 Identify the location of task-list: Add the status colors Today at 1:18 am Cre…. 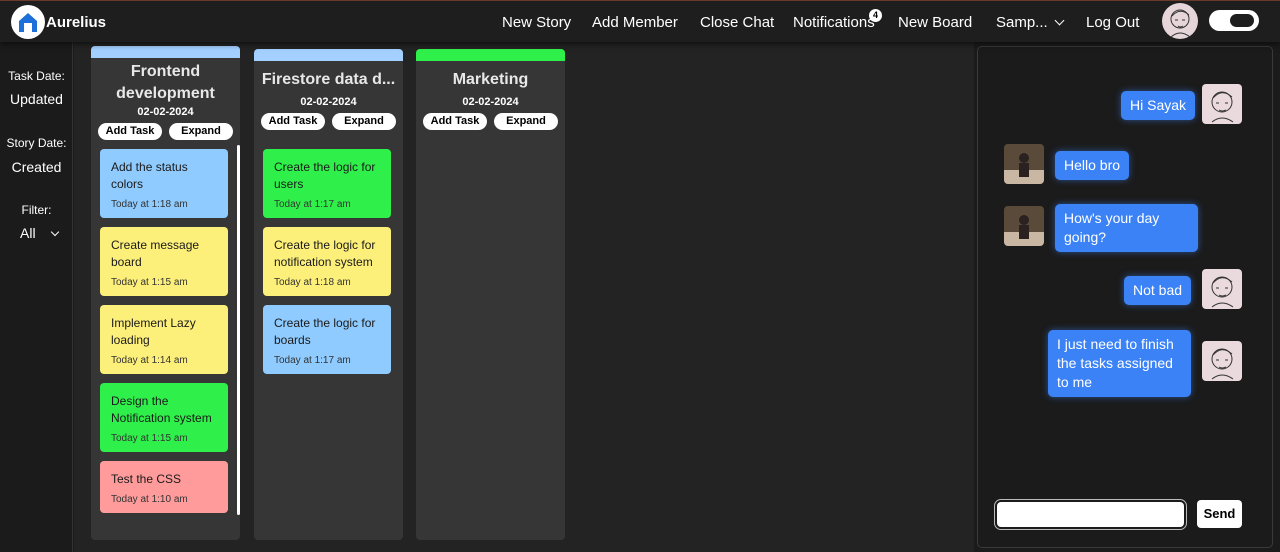
(164, 335).